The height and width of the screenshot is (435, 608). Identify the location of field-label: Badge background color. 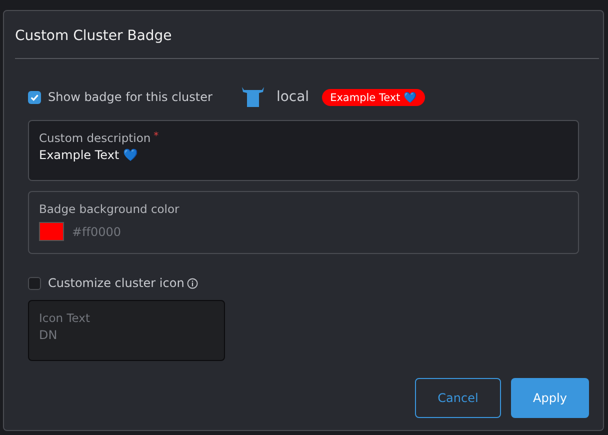
(109, 209).